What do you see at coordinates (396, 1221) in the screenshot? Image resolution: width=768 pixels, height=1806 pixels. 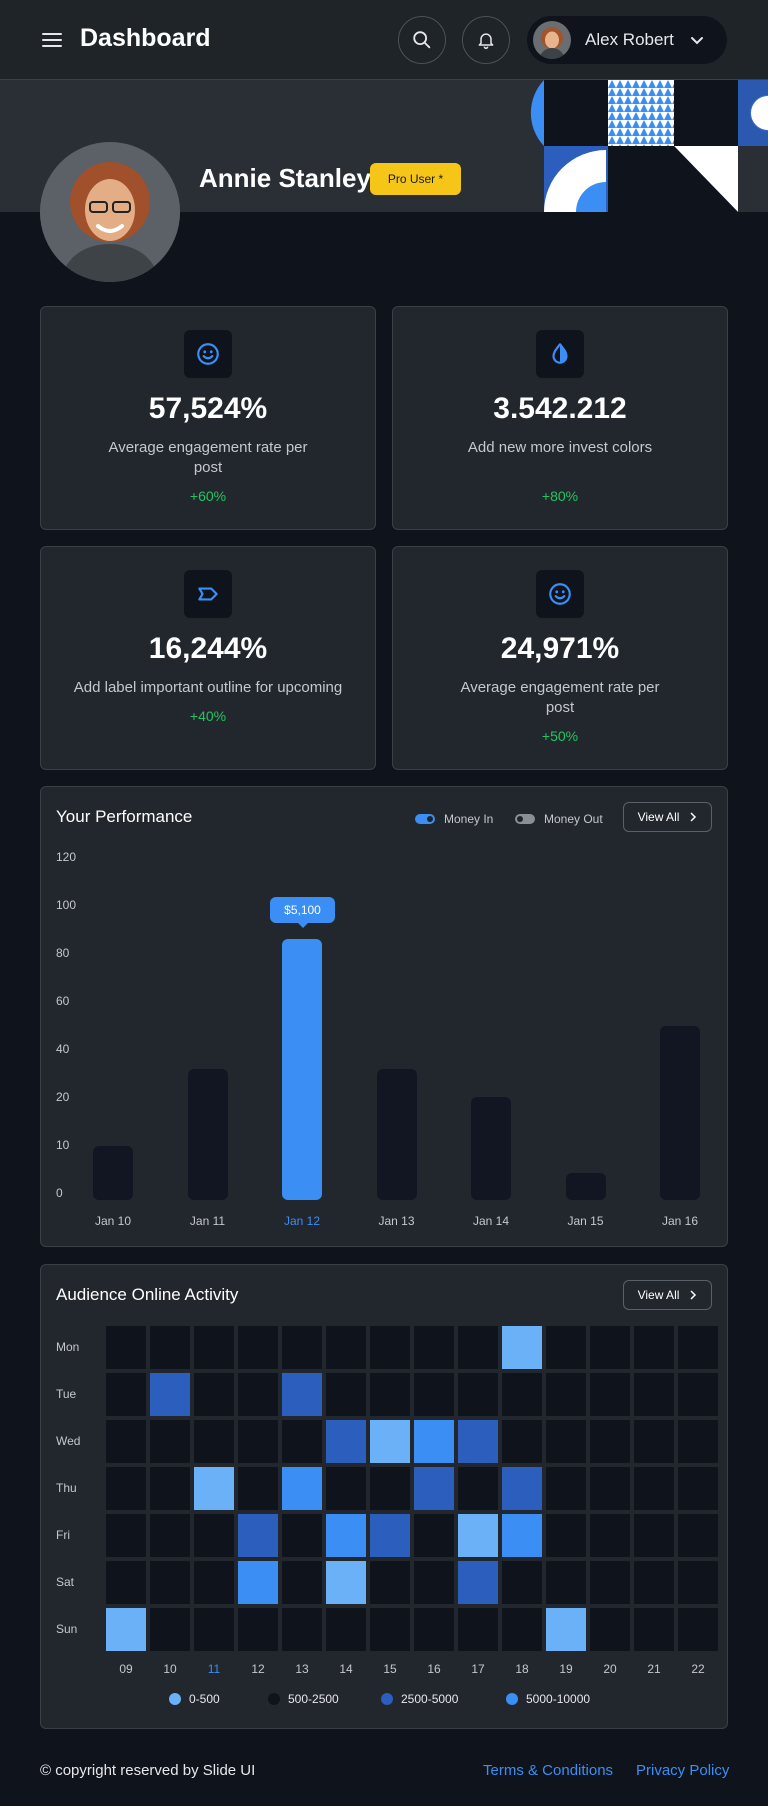 I see `x-tick-label: Jan 13` at bounding box center [396, 1221].